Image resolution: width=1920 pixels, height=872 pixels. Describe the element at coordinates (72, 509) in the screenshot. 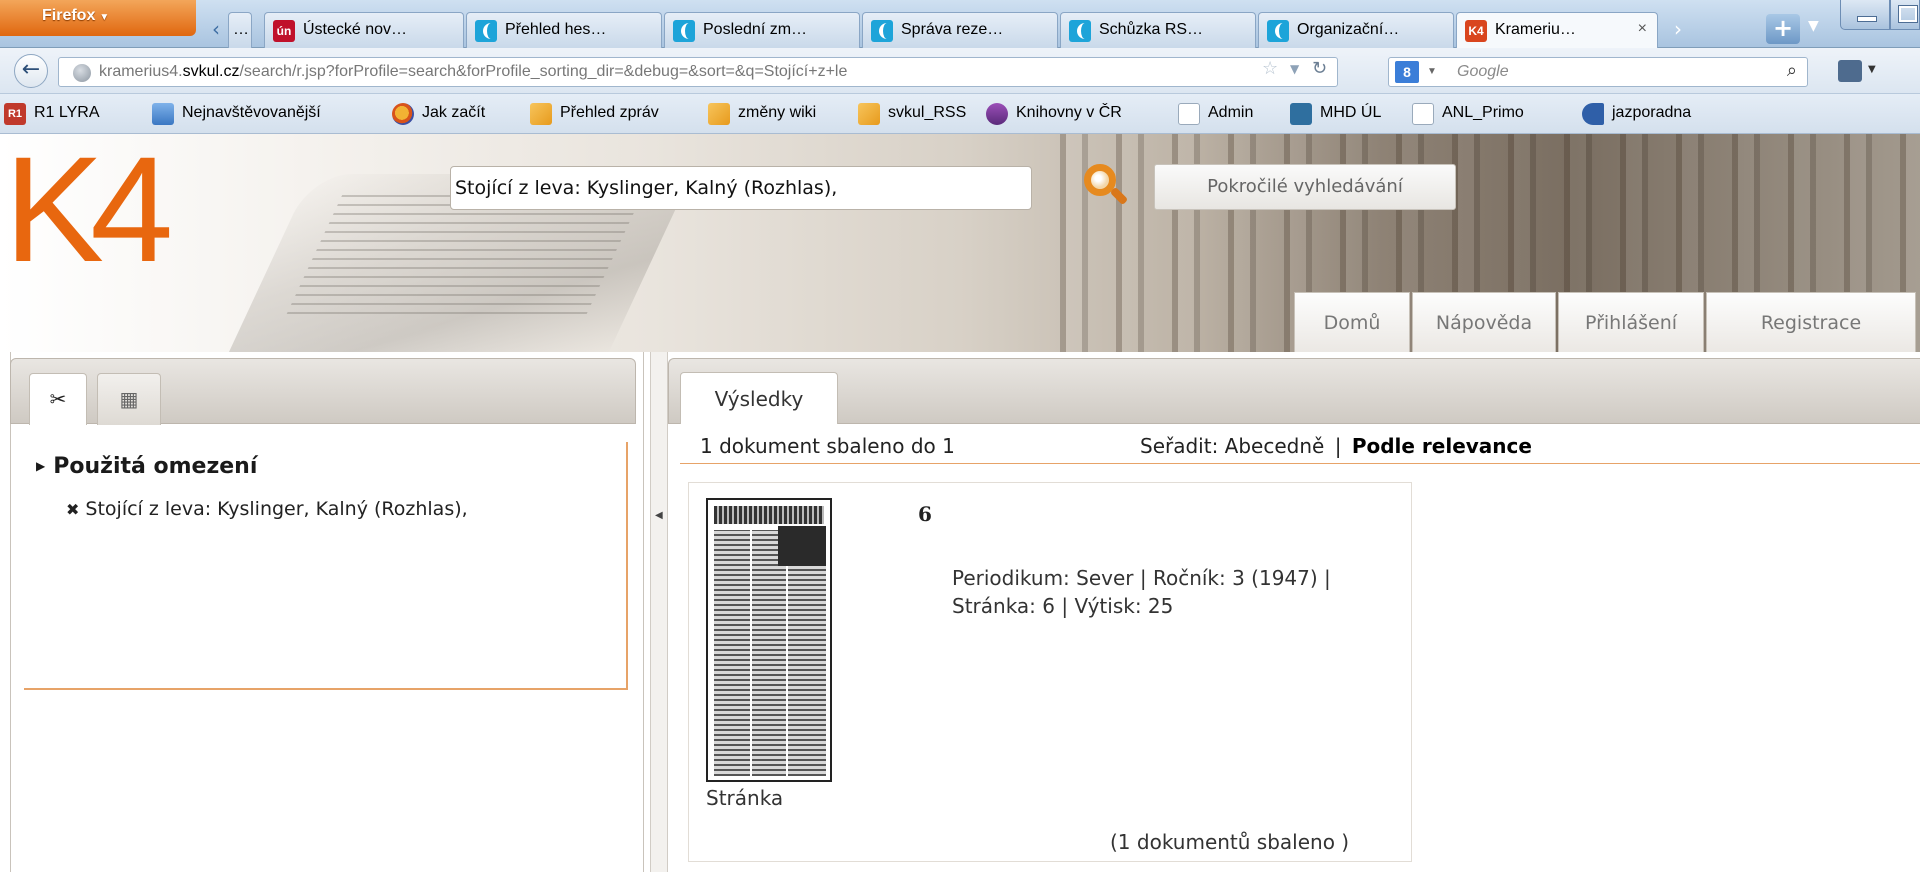

I see `remove-filter-icon: ✖` at that location.